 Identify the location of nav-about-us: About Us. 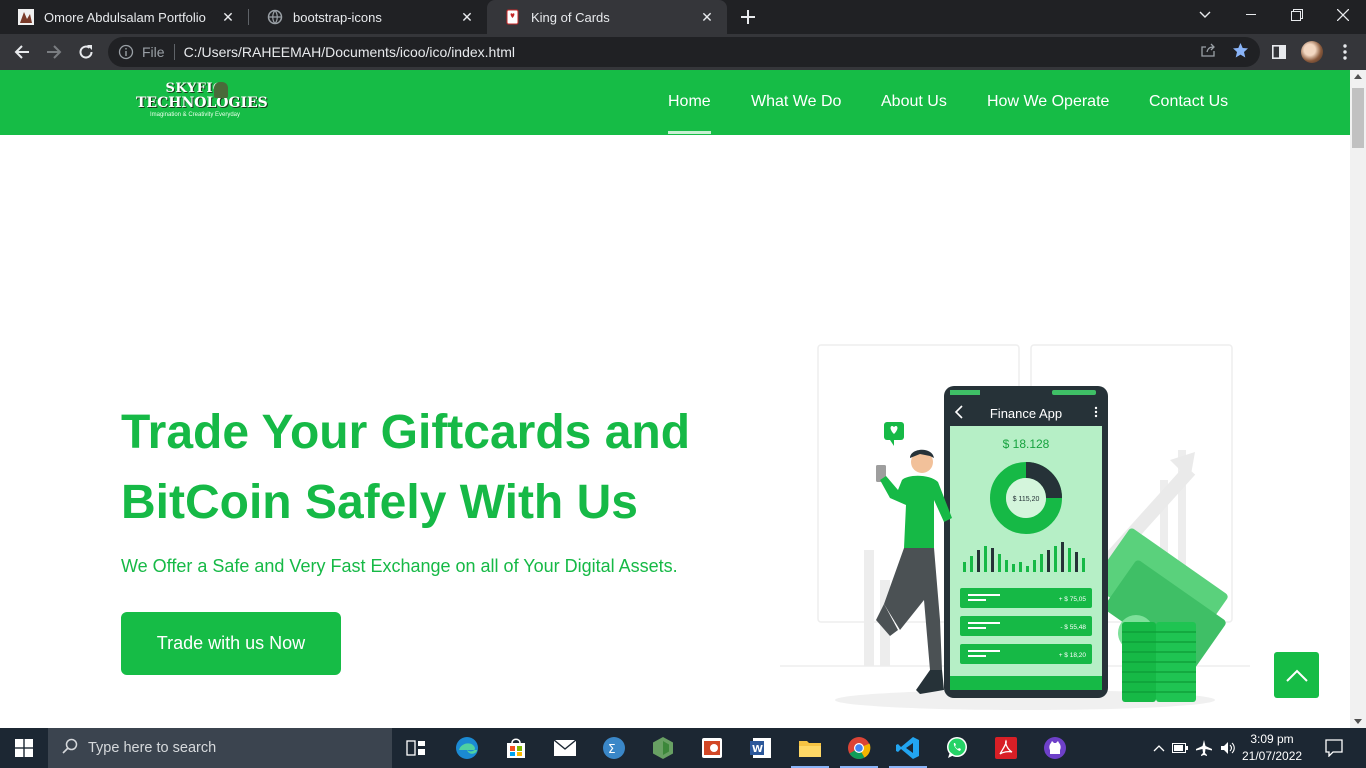
(914, 102).